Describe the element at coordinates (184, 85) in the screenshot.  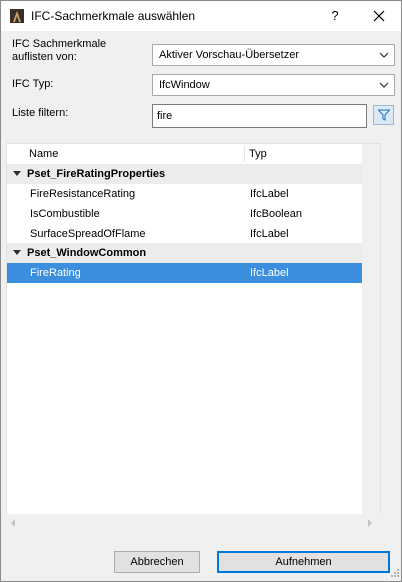
I see `ifc-type-value: IfcWindow` at that location.